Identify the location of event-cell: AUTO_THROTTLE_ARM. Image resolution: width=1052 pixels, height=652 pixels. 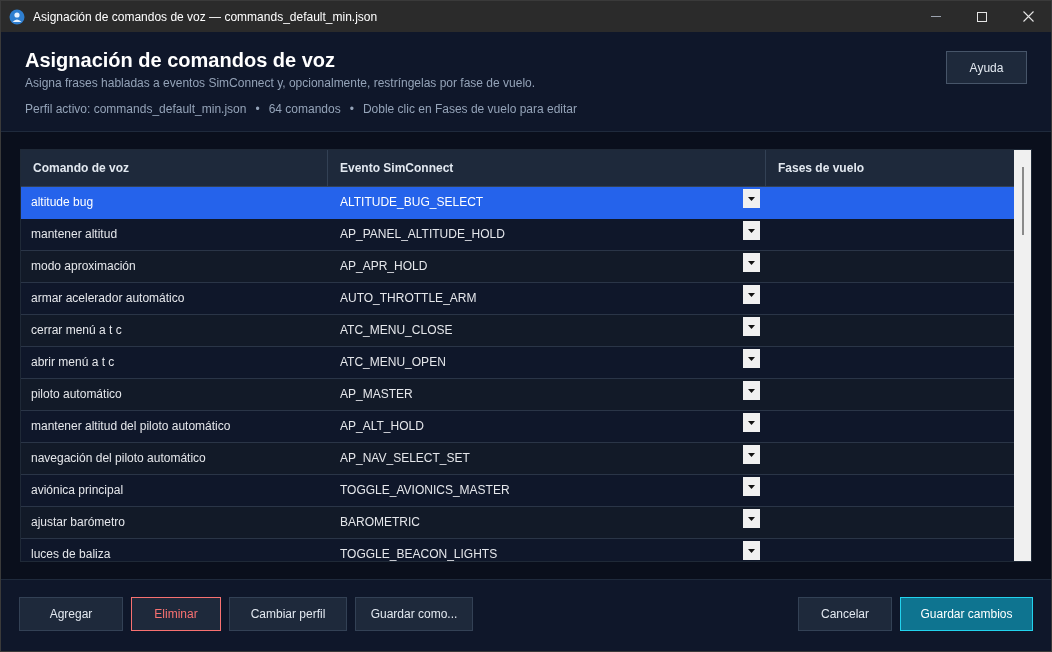
(408, 298).